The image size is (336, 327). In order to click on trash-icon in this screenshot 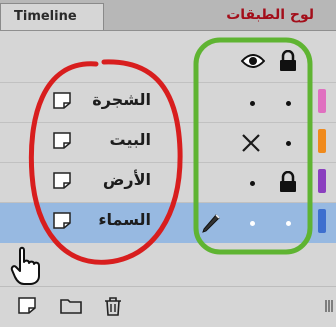, I will do `click(113, 306)`.